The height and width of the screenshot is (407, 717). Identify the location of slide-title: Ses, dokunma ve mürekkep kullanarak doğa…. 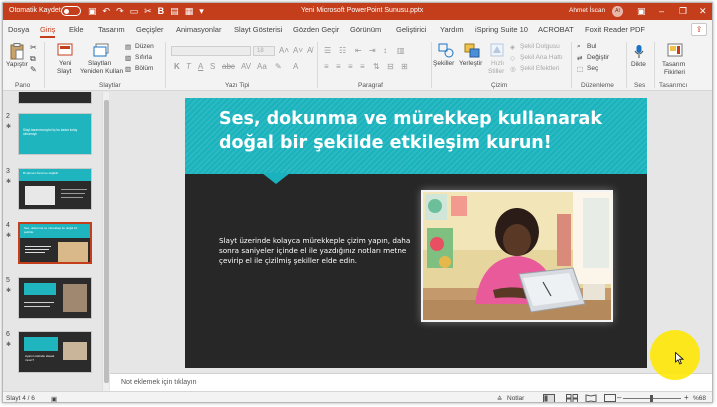
(429, 131).